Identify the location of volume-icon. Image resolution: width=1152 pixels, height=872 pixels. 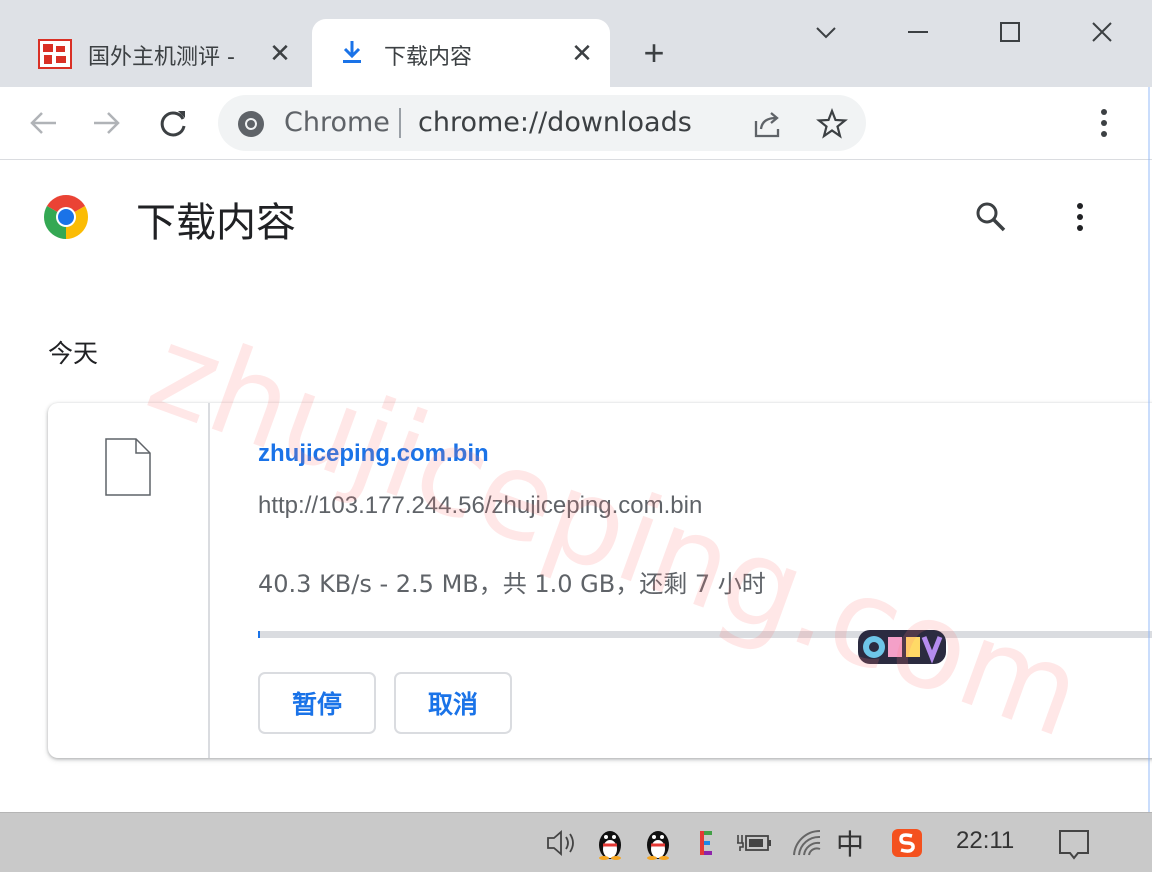
(562, 843).